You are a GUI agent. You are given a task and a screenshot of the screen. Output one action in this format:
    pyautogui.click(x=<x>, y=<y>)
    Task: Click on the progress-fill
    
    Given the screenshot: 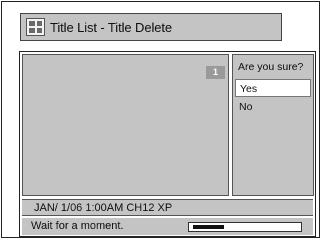 What is the action you would take?
    pyautogui.click(x=208, y=227)
    